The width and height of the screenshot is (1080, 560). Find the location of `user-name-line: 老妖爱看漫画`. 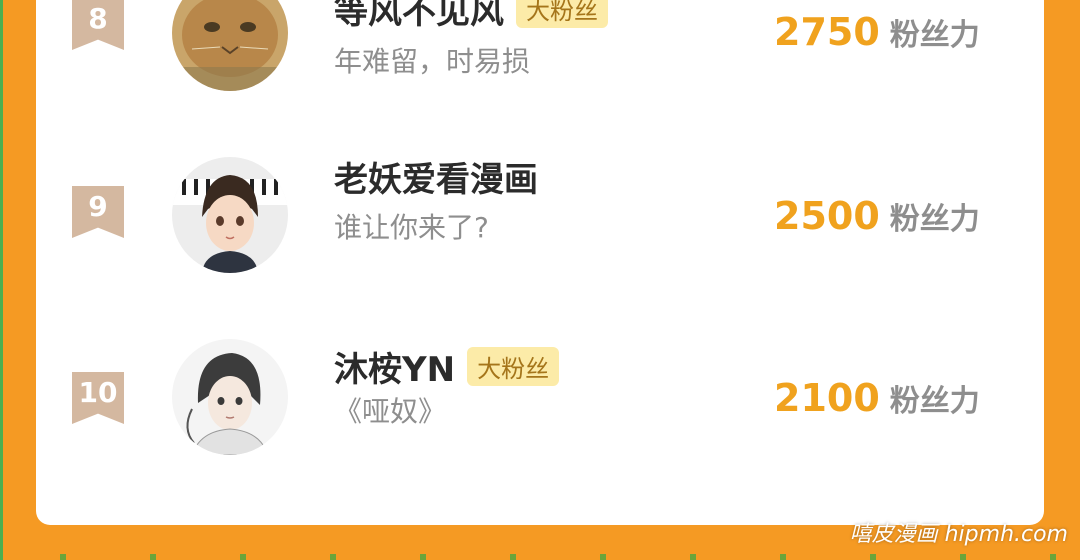

user-name-line: 老妖爱看漫画 is located at coordinates (436, 176).